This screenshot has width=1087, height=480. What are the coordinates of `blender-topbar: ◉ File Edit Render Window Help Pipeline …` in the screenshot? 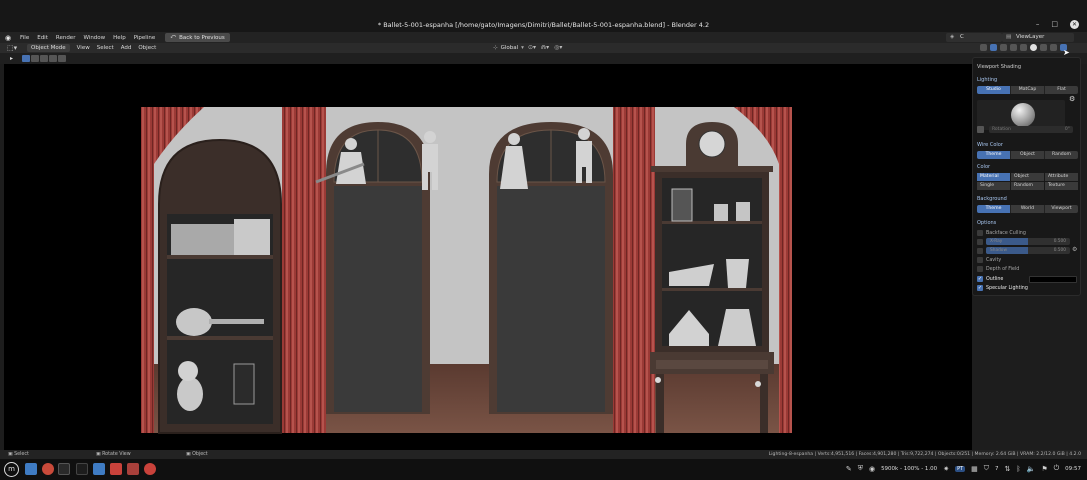 It's located at (543, 37).